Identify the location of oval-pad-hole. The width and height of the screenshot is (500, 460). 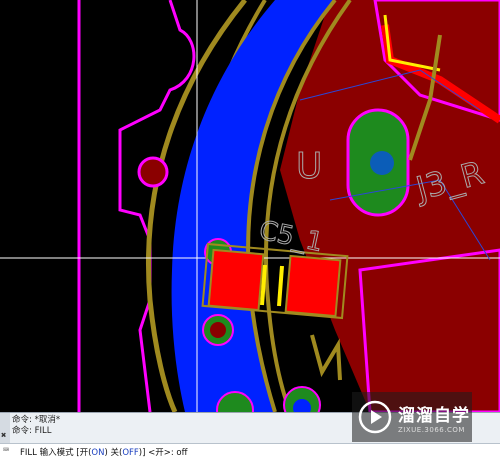
(382, 163).